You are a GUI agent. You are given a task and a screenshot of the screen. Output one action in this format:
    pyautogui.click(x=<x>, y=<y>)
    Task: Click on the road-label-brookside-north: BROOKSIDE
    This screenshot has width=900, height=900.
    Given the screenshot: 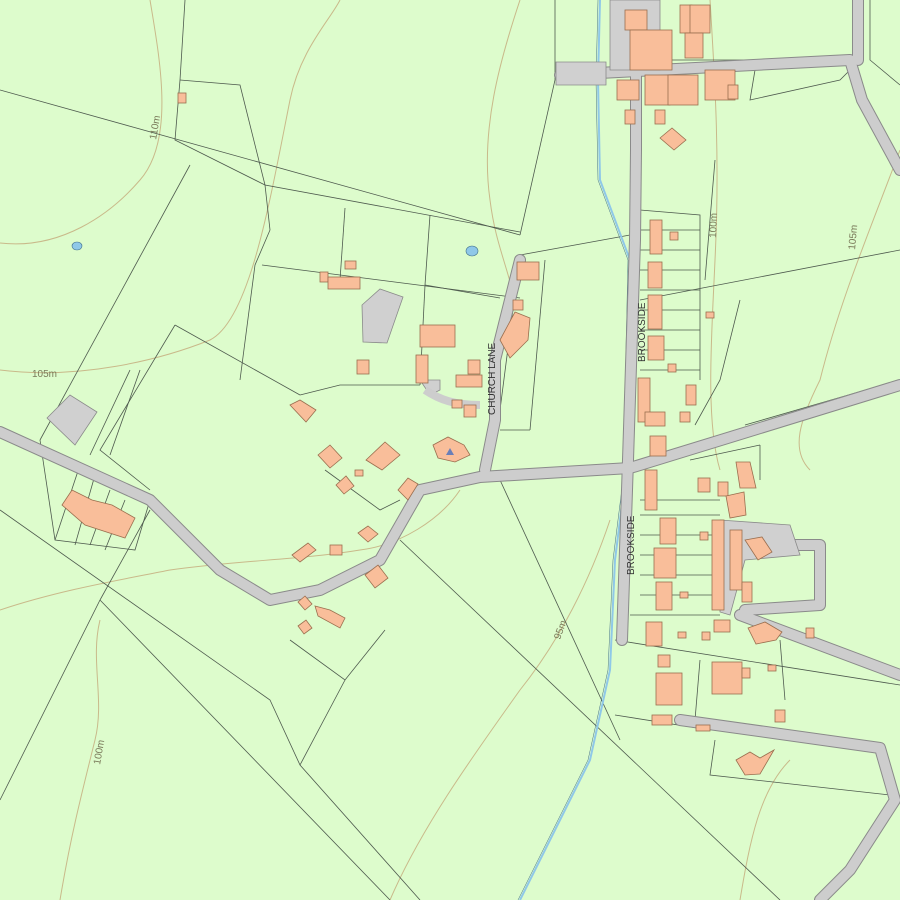 What is the action you would take?
    pyautogui.click(x=642, y=332)
    